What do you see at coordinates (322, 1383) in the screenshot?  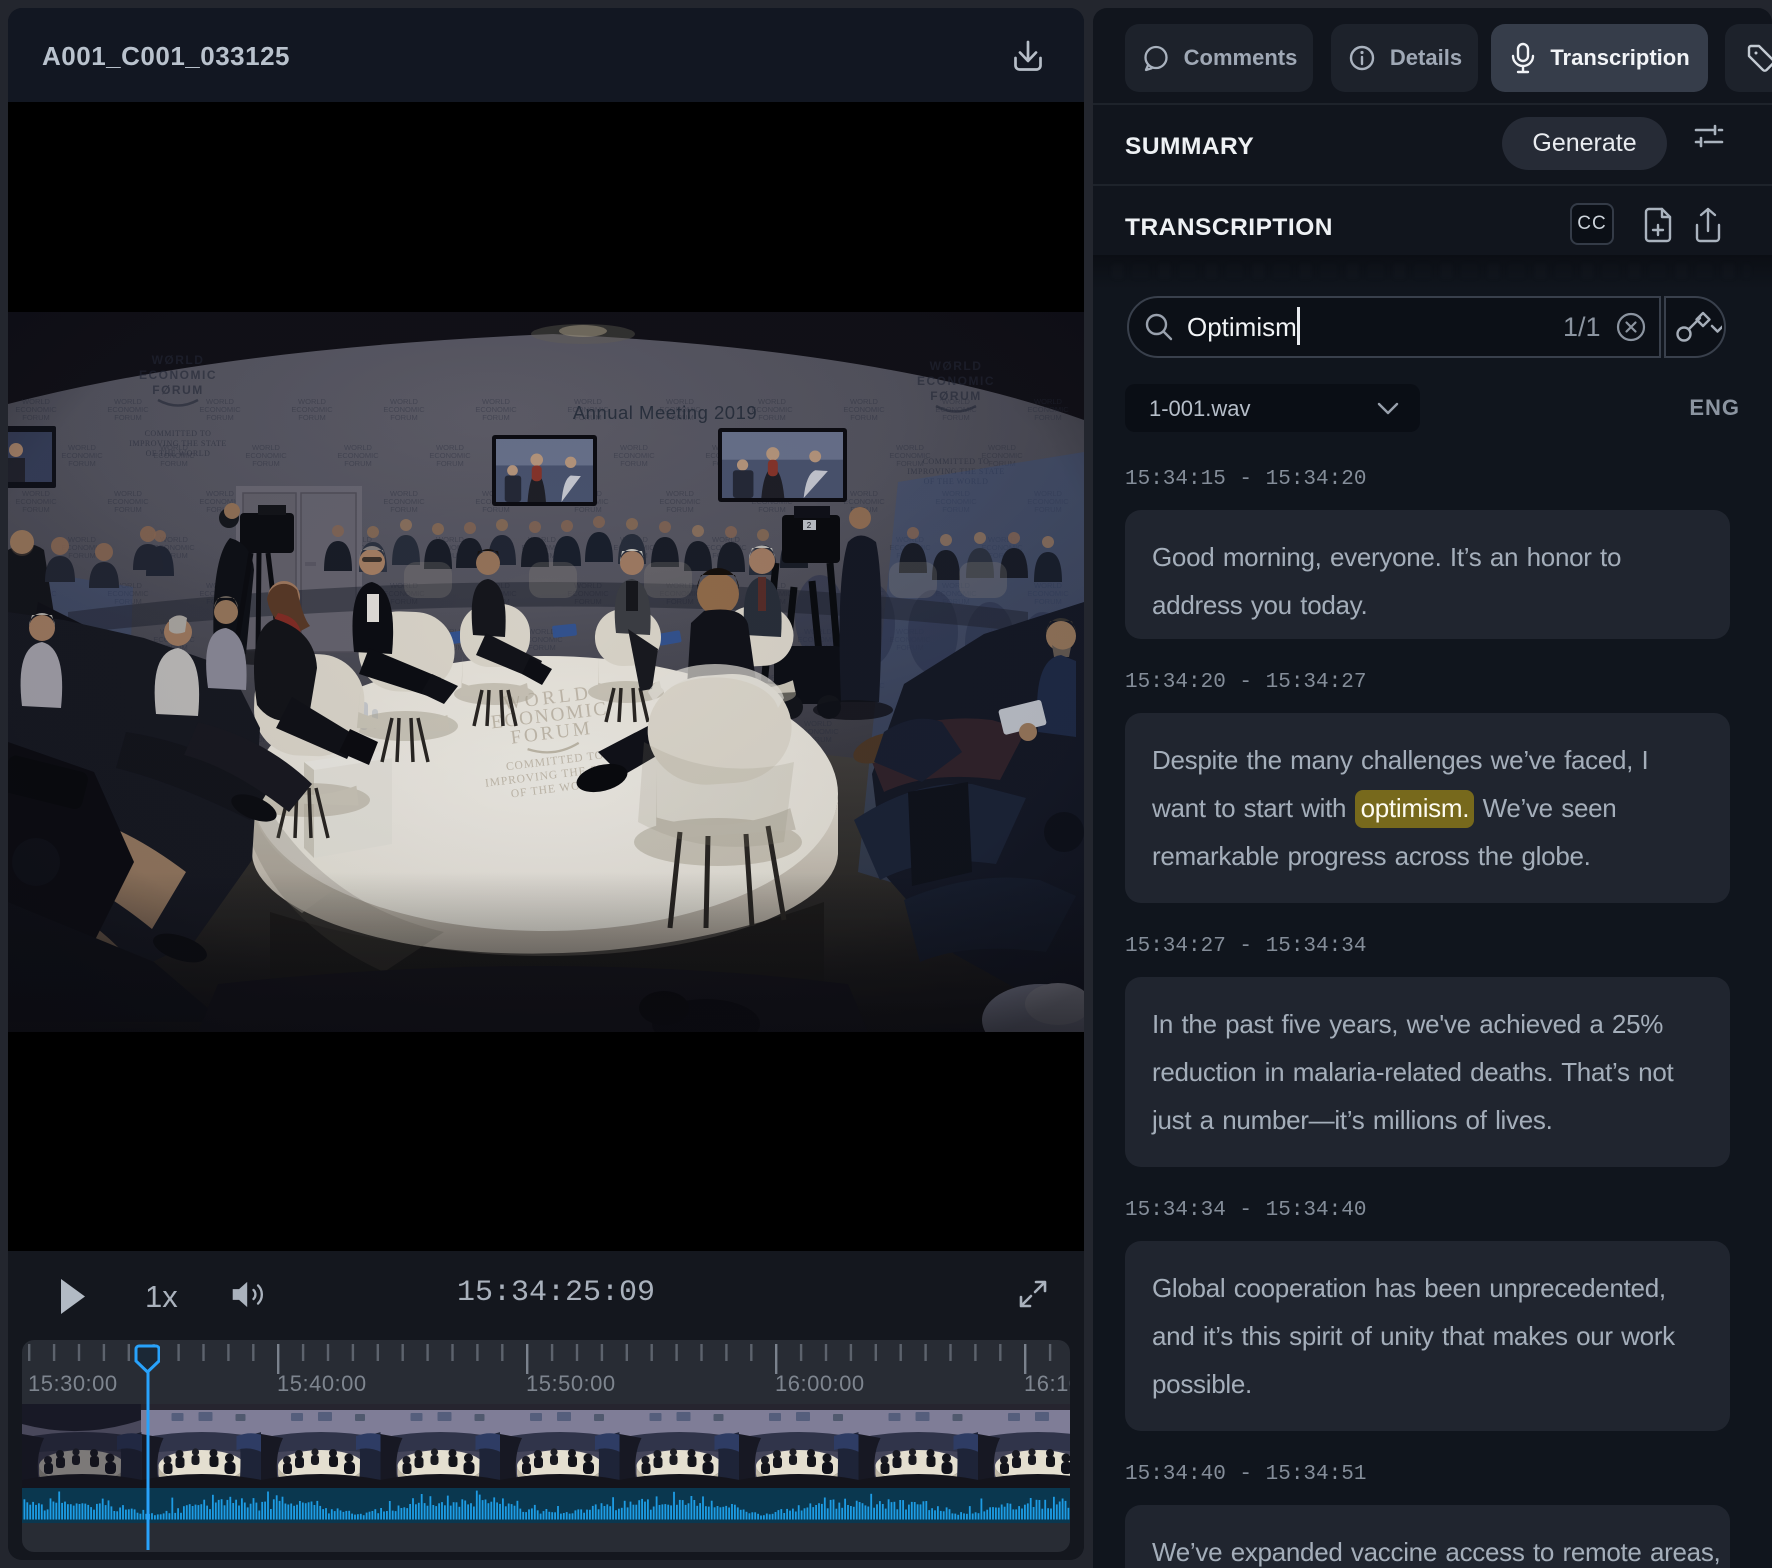 I see `svg-text: 15:40:00` at bounding box center [322, 1383].